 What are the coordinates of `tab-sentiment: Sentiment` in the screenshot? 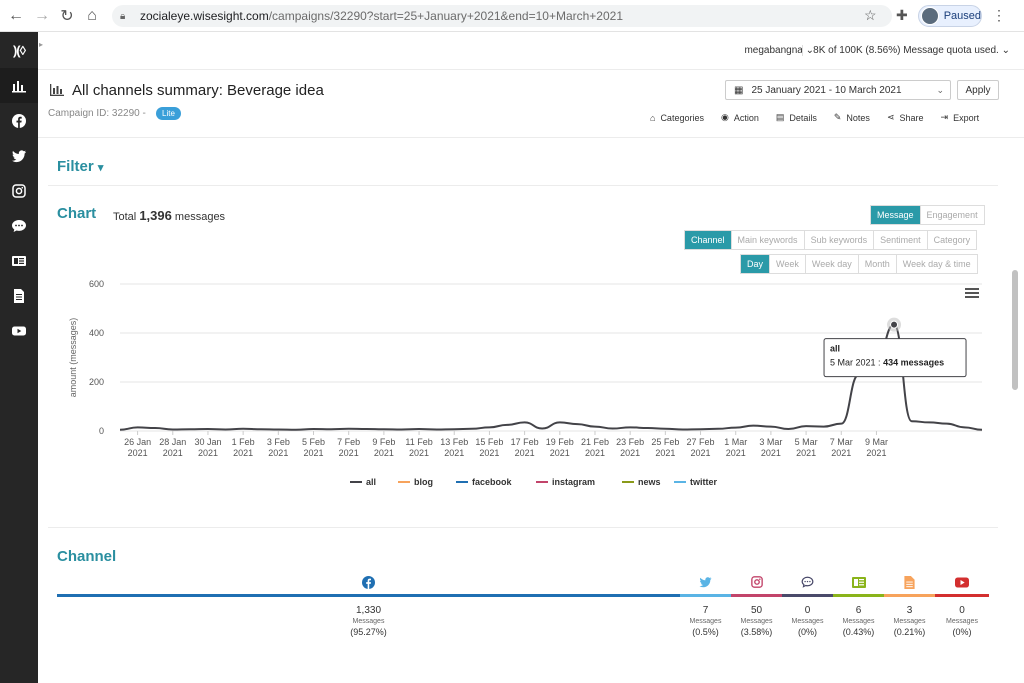 It's located at (901, 240).